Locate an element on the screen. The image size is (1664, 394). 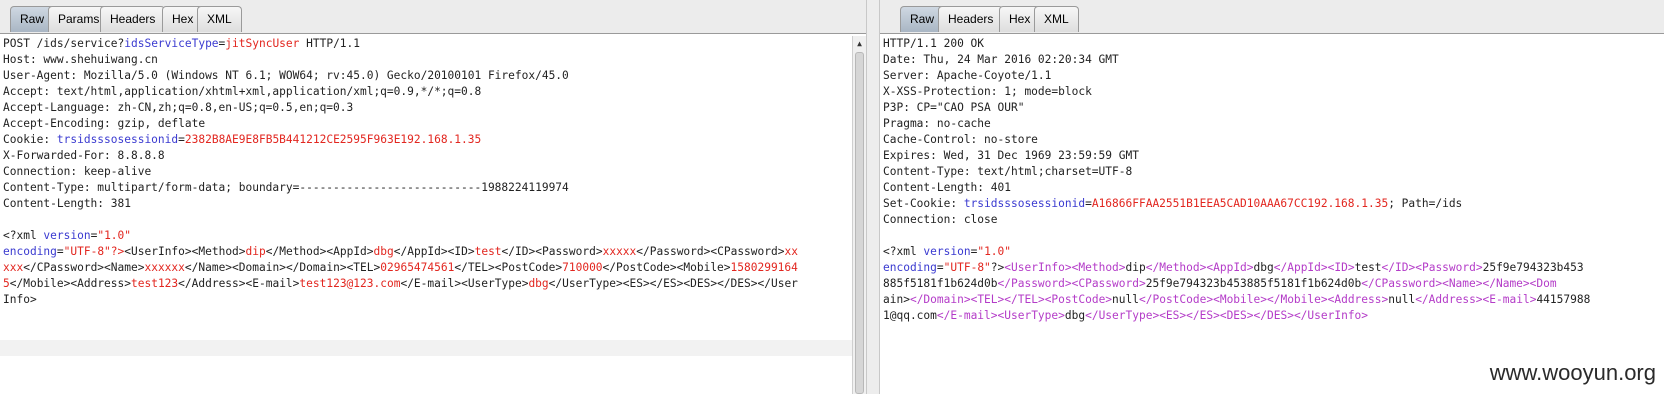
current-line-highlight is located at coordinates (426, 348).